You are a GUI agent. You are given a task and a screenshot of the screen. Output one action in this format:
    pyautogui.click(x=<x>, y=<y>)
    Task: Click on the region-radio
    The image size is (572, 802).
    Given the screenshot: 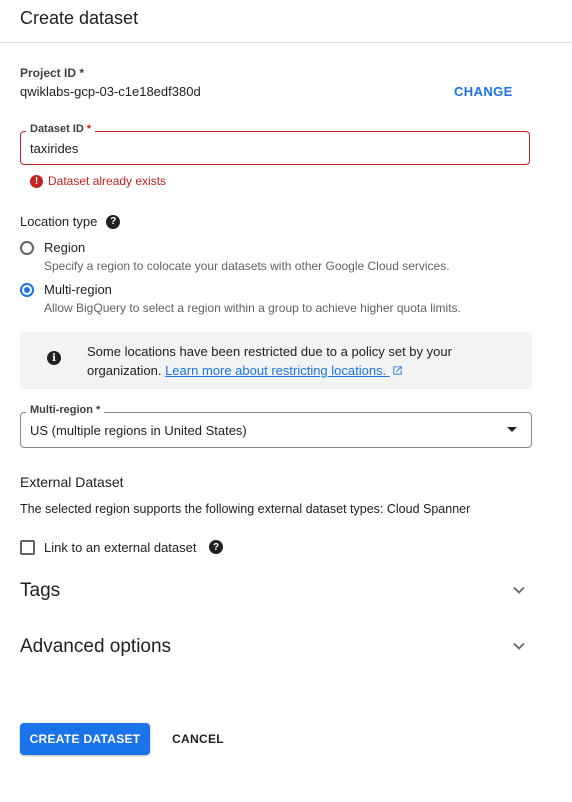 What is the action you would take?
    pyautogui.click(x=27, y=248)
    